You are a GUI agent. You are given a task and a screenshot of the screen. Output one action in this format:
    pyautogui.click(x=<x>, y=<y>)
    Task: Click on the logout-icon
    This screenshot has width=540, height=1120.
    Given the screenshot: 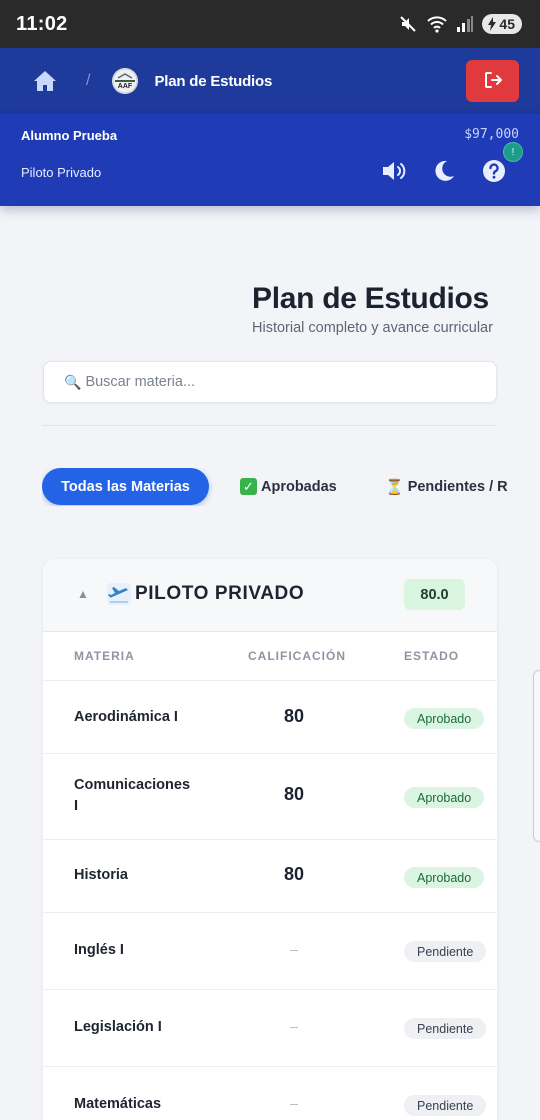 What is the action you would take?
    pyautogui.click(x=493, y=81)
    